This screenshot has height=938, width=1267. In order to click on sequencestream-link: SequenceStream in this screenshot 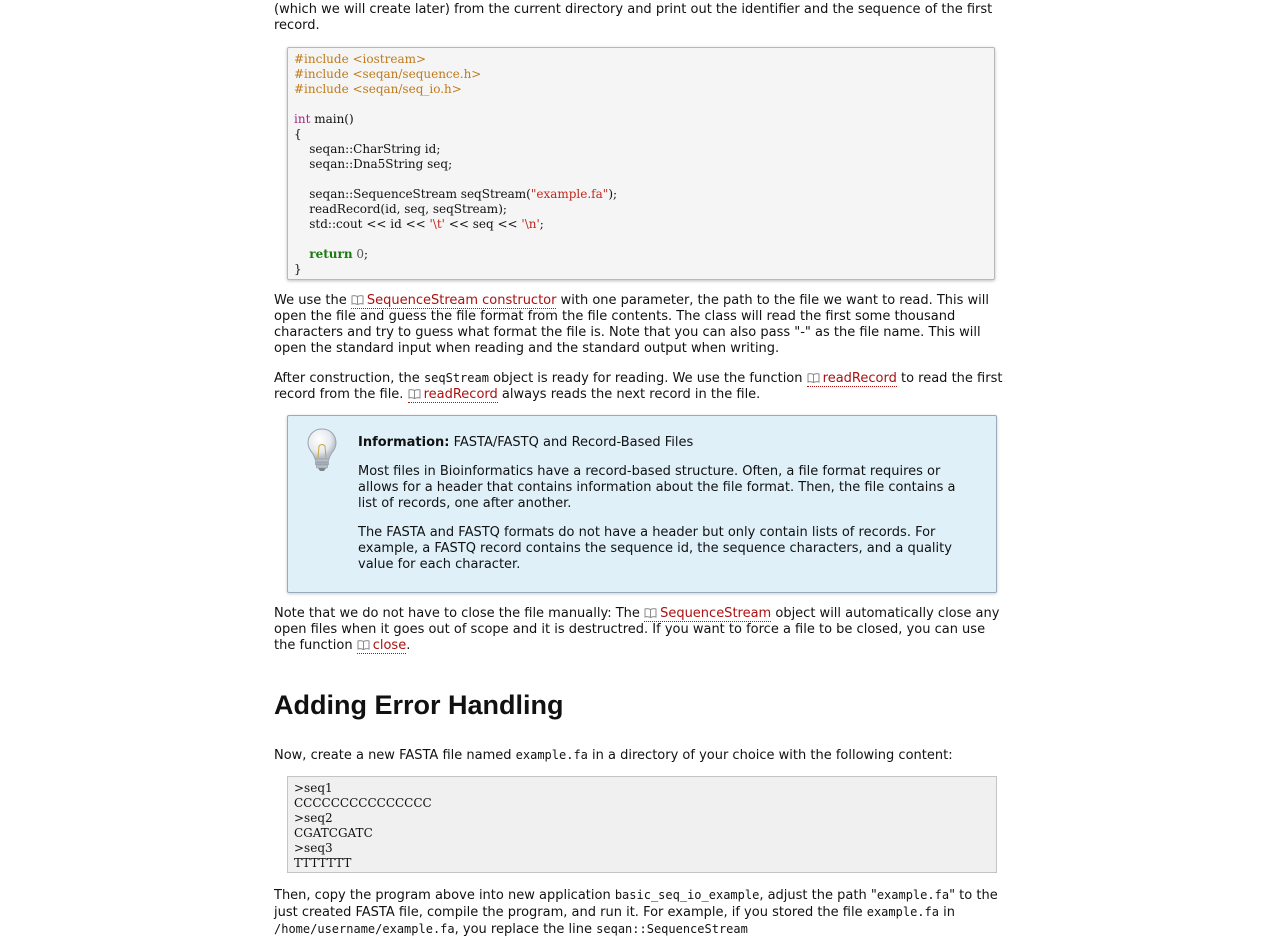, I will do `click(708, 614)`.